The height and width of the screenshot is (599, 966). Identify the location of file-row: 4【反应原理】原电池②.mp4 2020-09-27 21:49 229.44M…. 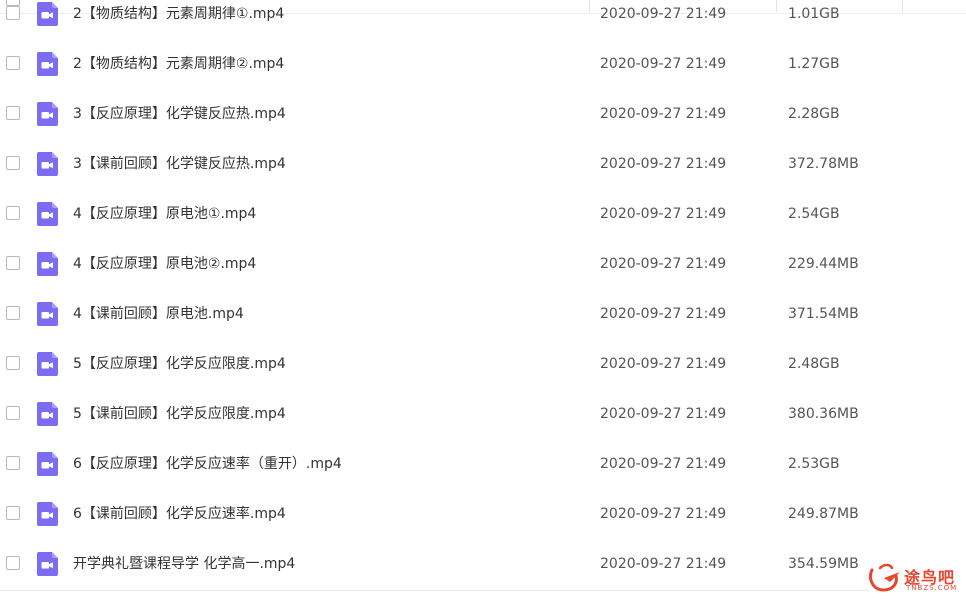
(483, 265).